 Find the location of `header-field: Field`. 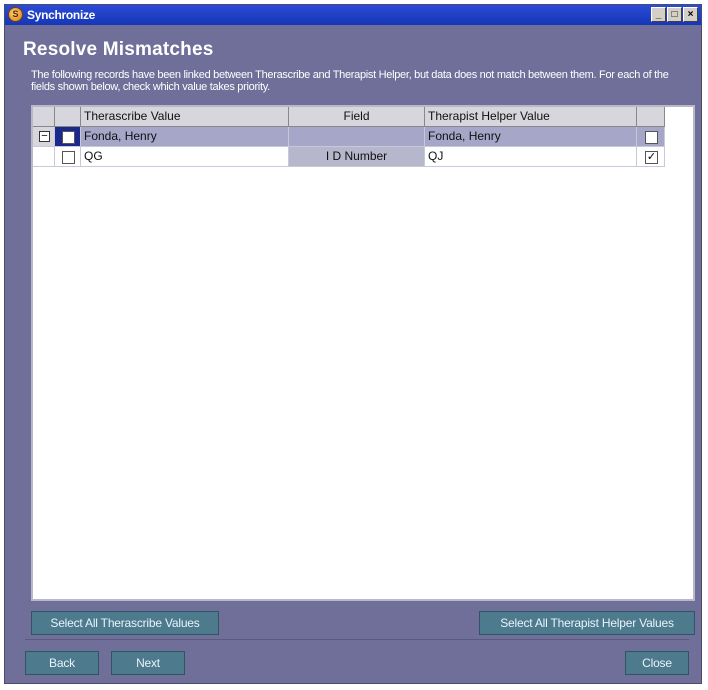

header-field: Field is located at coordinates (357, 117).